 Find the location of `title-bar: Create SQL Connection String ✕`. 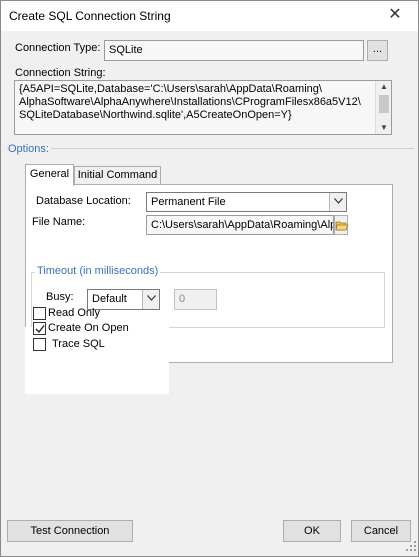

title-bar: Create SQL Connection String ✕ is located at coordinates (209, 16).